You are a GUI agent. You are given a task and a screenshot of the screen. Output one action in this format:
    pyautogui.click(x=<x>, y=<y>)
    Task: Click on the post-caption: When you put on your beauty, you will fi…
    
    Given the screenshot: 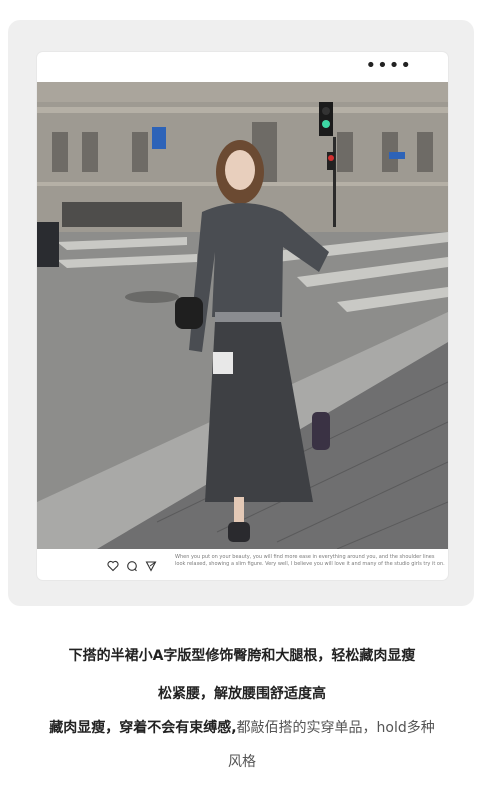 What is the action you would take?
    pyautogui.click(x=310, y=560)
    